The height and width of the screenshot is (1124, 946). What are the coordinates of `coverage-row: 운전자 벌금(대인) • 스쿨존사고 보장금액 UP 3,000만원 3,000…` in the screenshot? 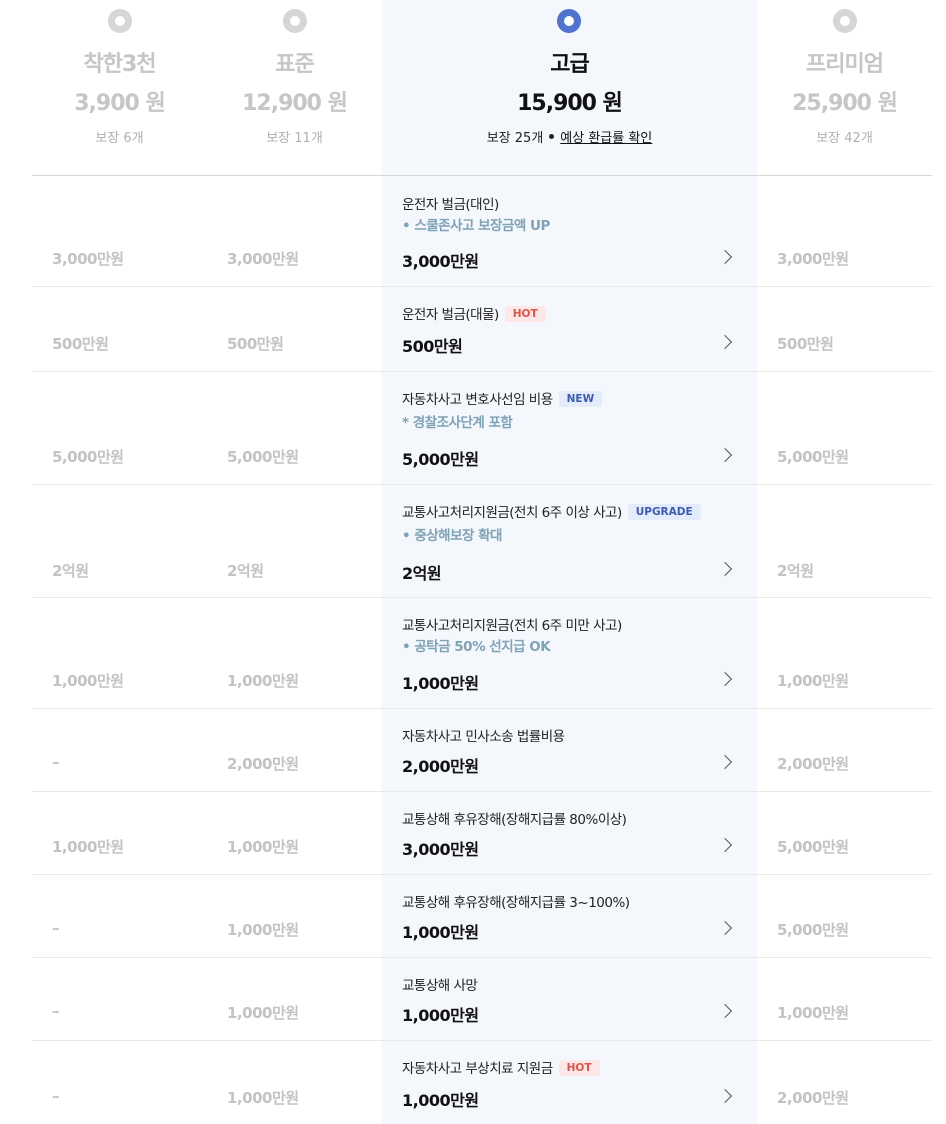 It's located at (482, 231).